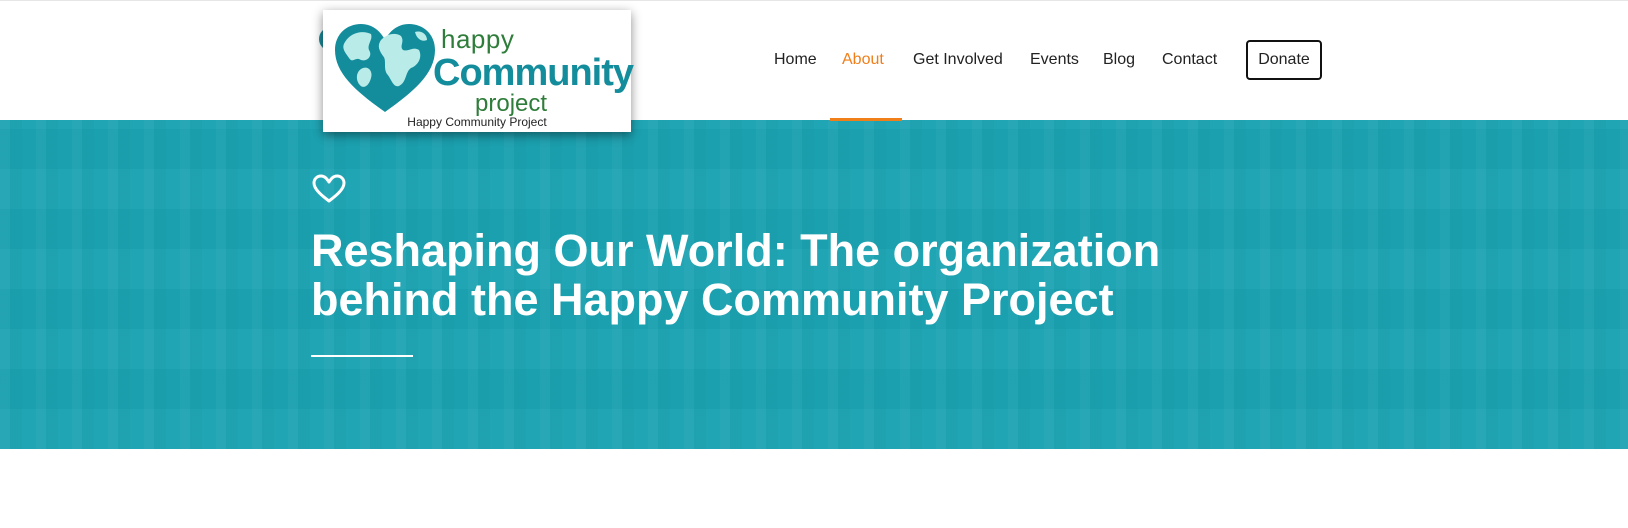 The width and height of the screenshot is (1628, 528). Describe the element at coordinates (329, 188) in the screenshot. I see `heart-outline-icon` at that location.